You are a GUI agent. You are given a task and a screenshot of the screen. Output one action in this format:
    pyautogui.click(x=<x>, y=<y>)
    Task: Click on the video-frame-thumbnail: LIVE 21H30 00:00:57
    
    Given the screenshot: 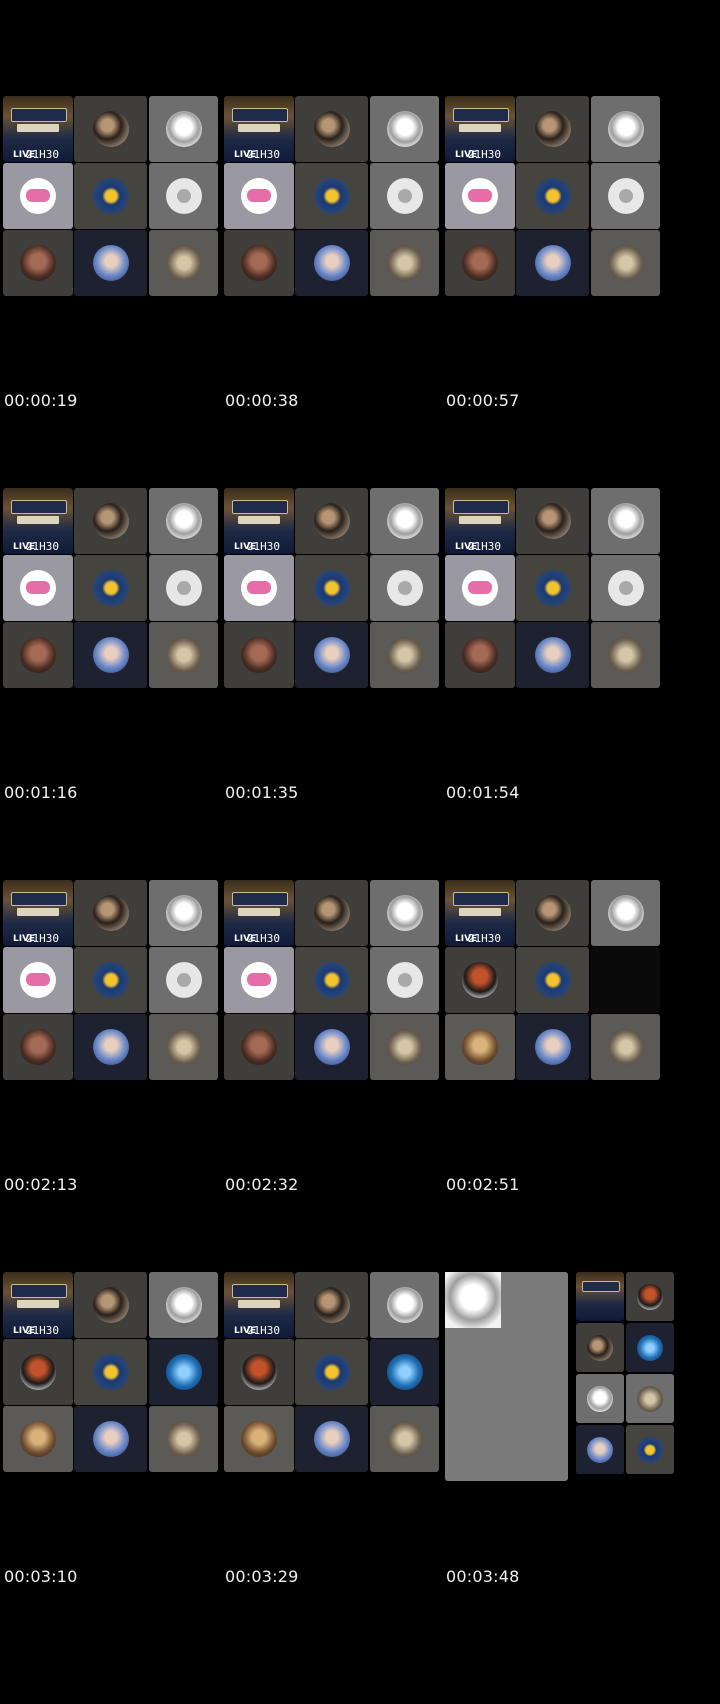 What is the action you would take?
    pyautogui.click(x=562, y=256)
    